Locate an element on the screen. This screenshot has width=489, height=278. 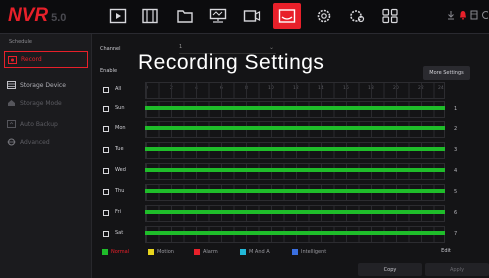
storage-mode-icon is located at coordinates (11, 103).